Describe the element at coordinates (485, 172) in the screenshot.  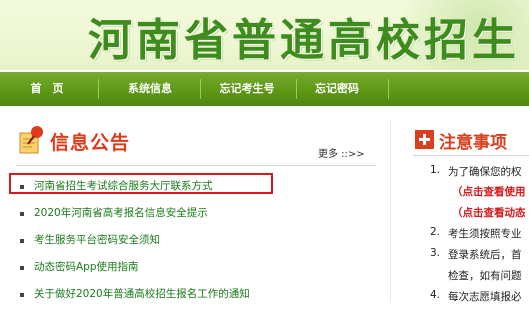
I see `attention-text: 为了确保您的权` at that location.